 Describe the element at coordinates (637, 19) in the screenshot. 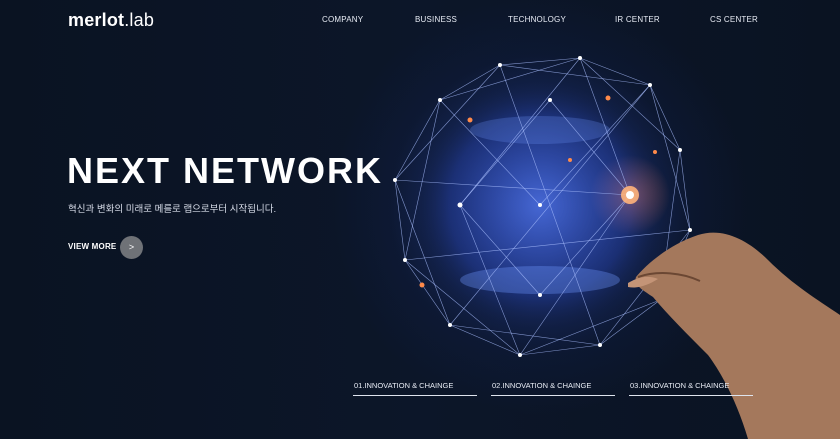

I see `nav-item-ir-center: IR CENTER` at that location.